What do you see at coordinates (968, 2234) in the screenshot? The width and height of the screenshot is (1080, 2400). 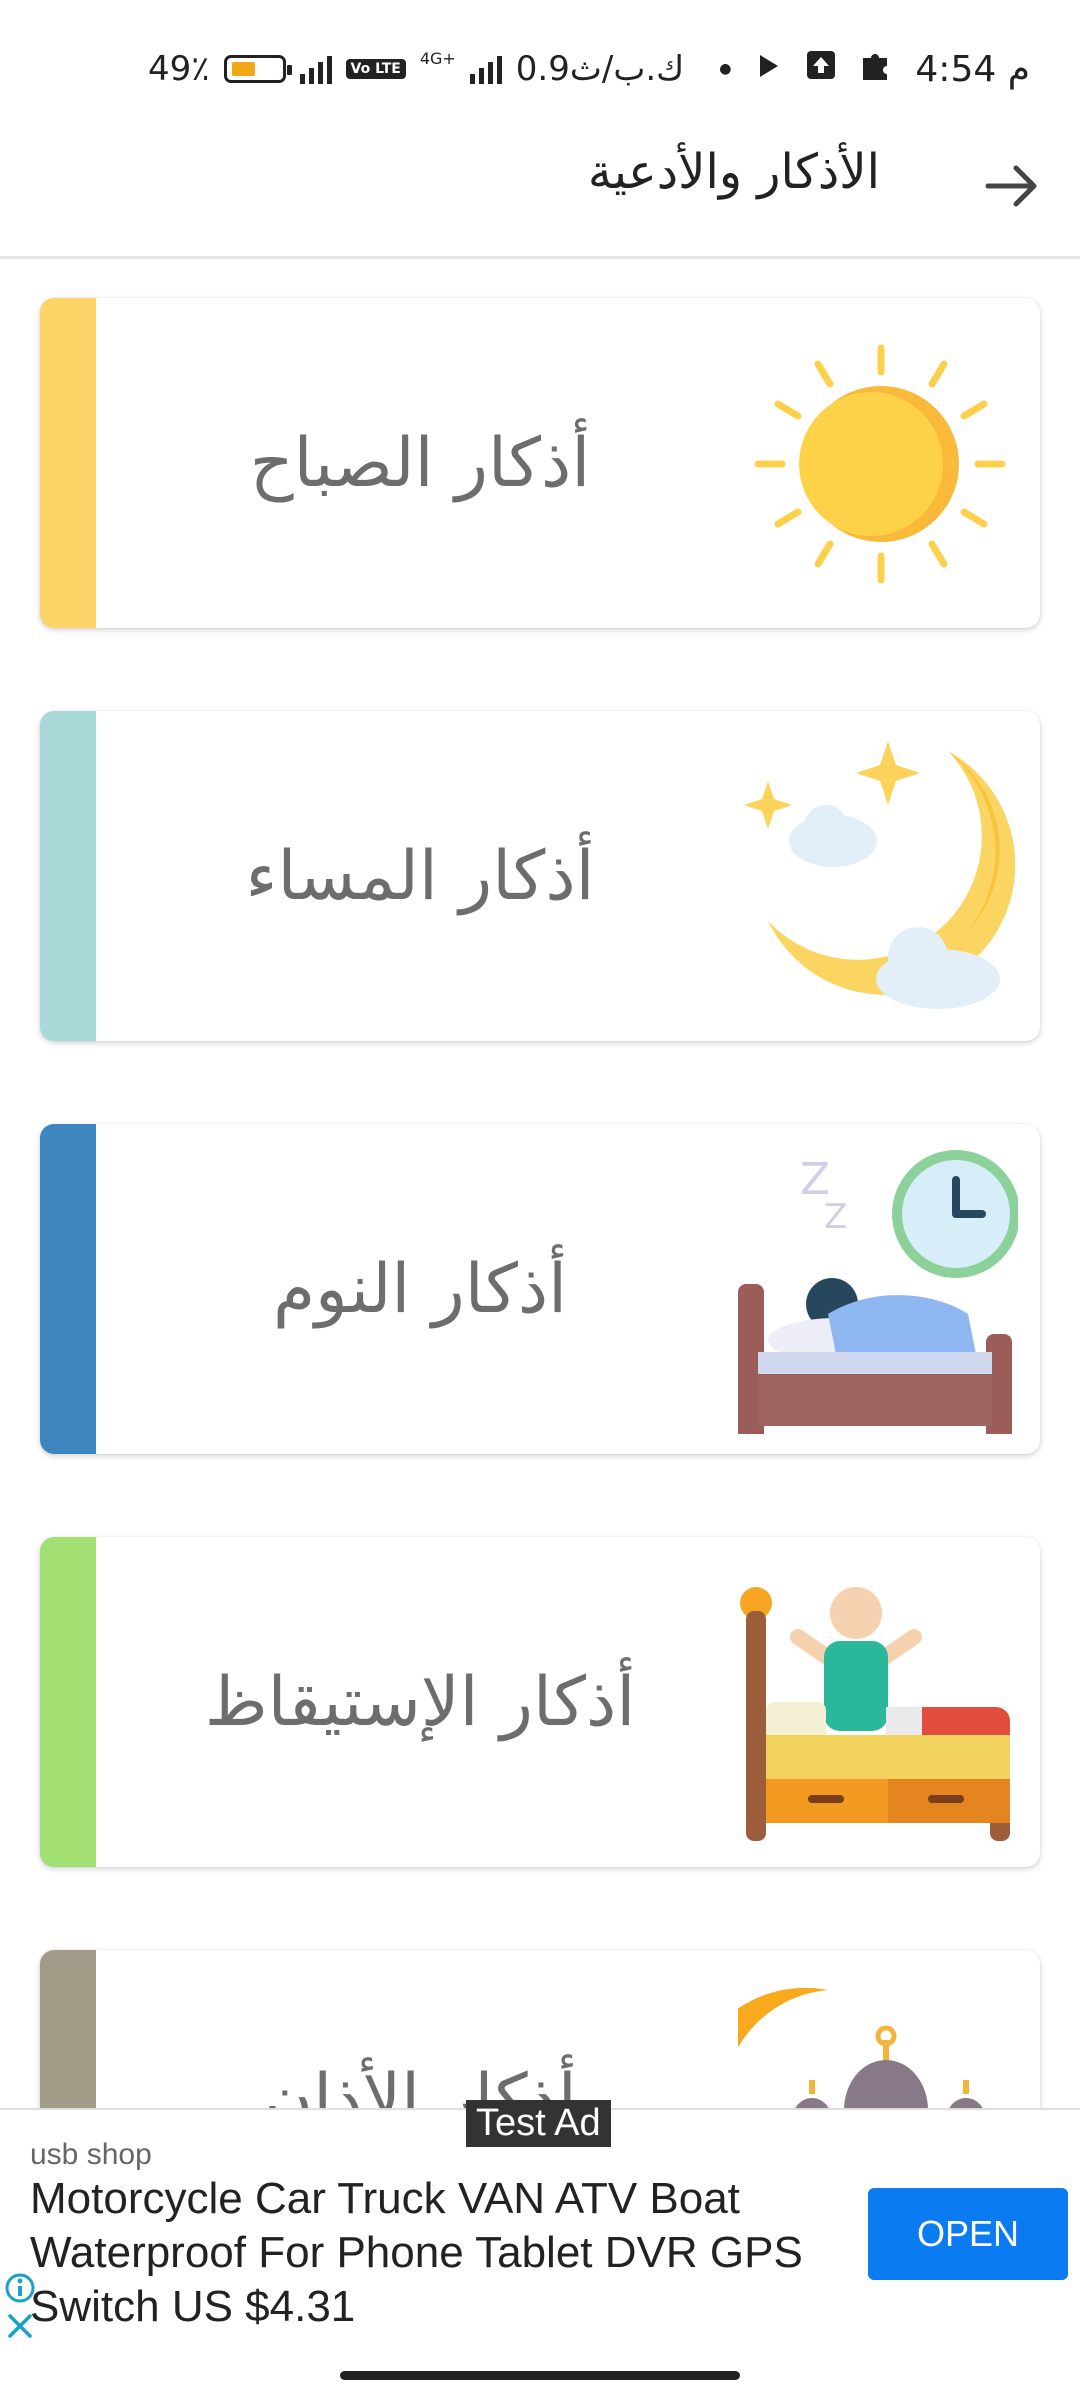 I see `ad-open-button: OPEN` at bounding box center [968, 2234].